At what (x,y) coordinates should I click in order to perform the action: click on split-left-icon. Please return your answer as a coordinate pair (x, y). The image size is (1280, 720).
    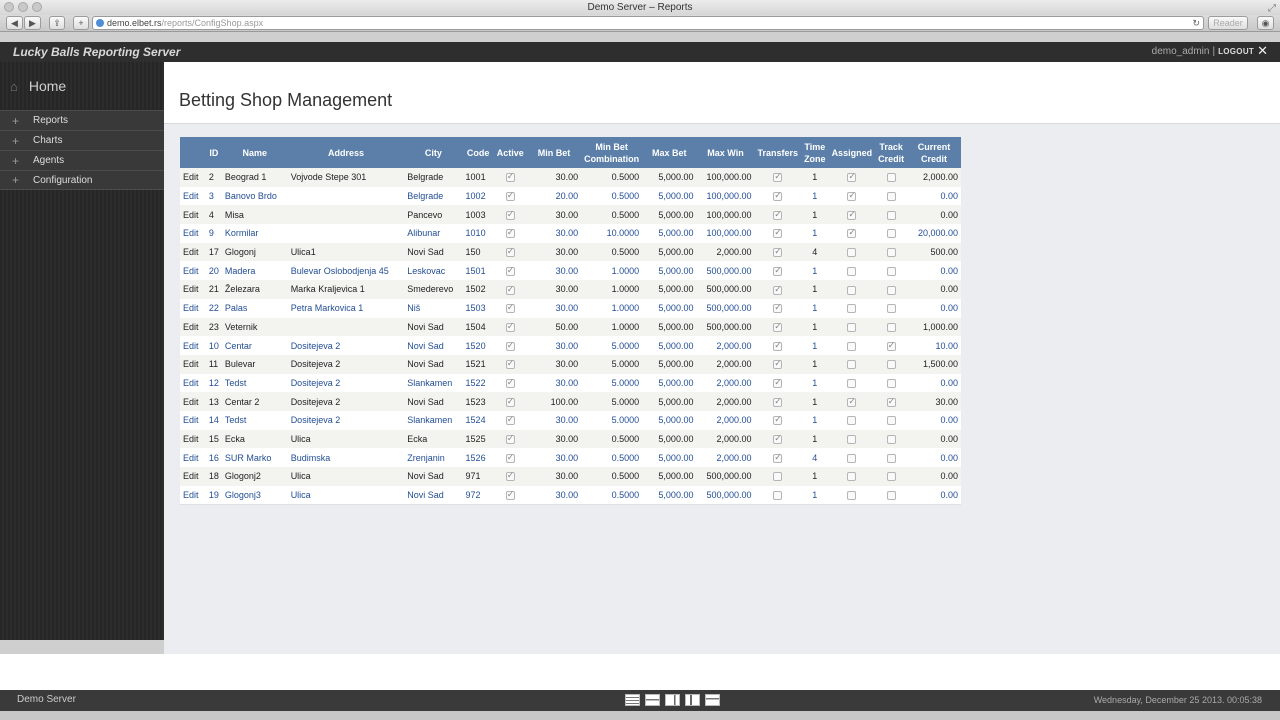
    Looking at the image, I should click on (692, 700).